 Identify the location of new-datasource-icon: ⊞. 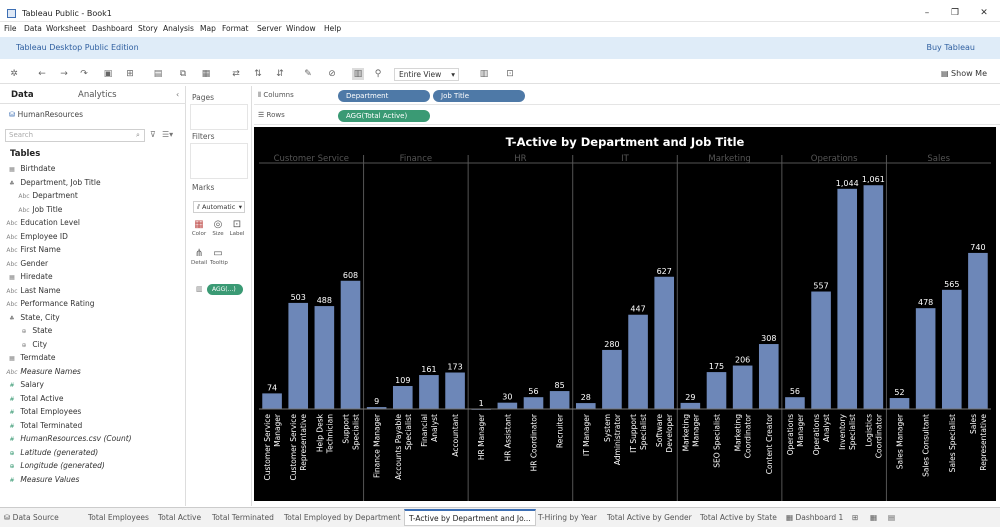
(130, 74).